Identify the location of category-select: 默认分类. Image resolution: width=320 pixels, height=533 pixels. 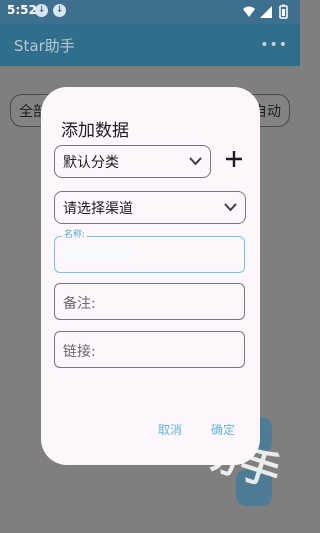
(132, 161).